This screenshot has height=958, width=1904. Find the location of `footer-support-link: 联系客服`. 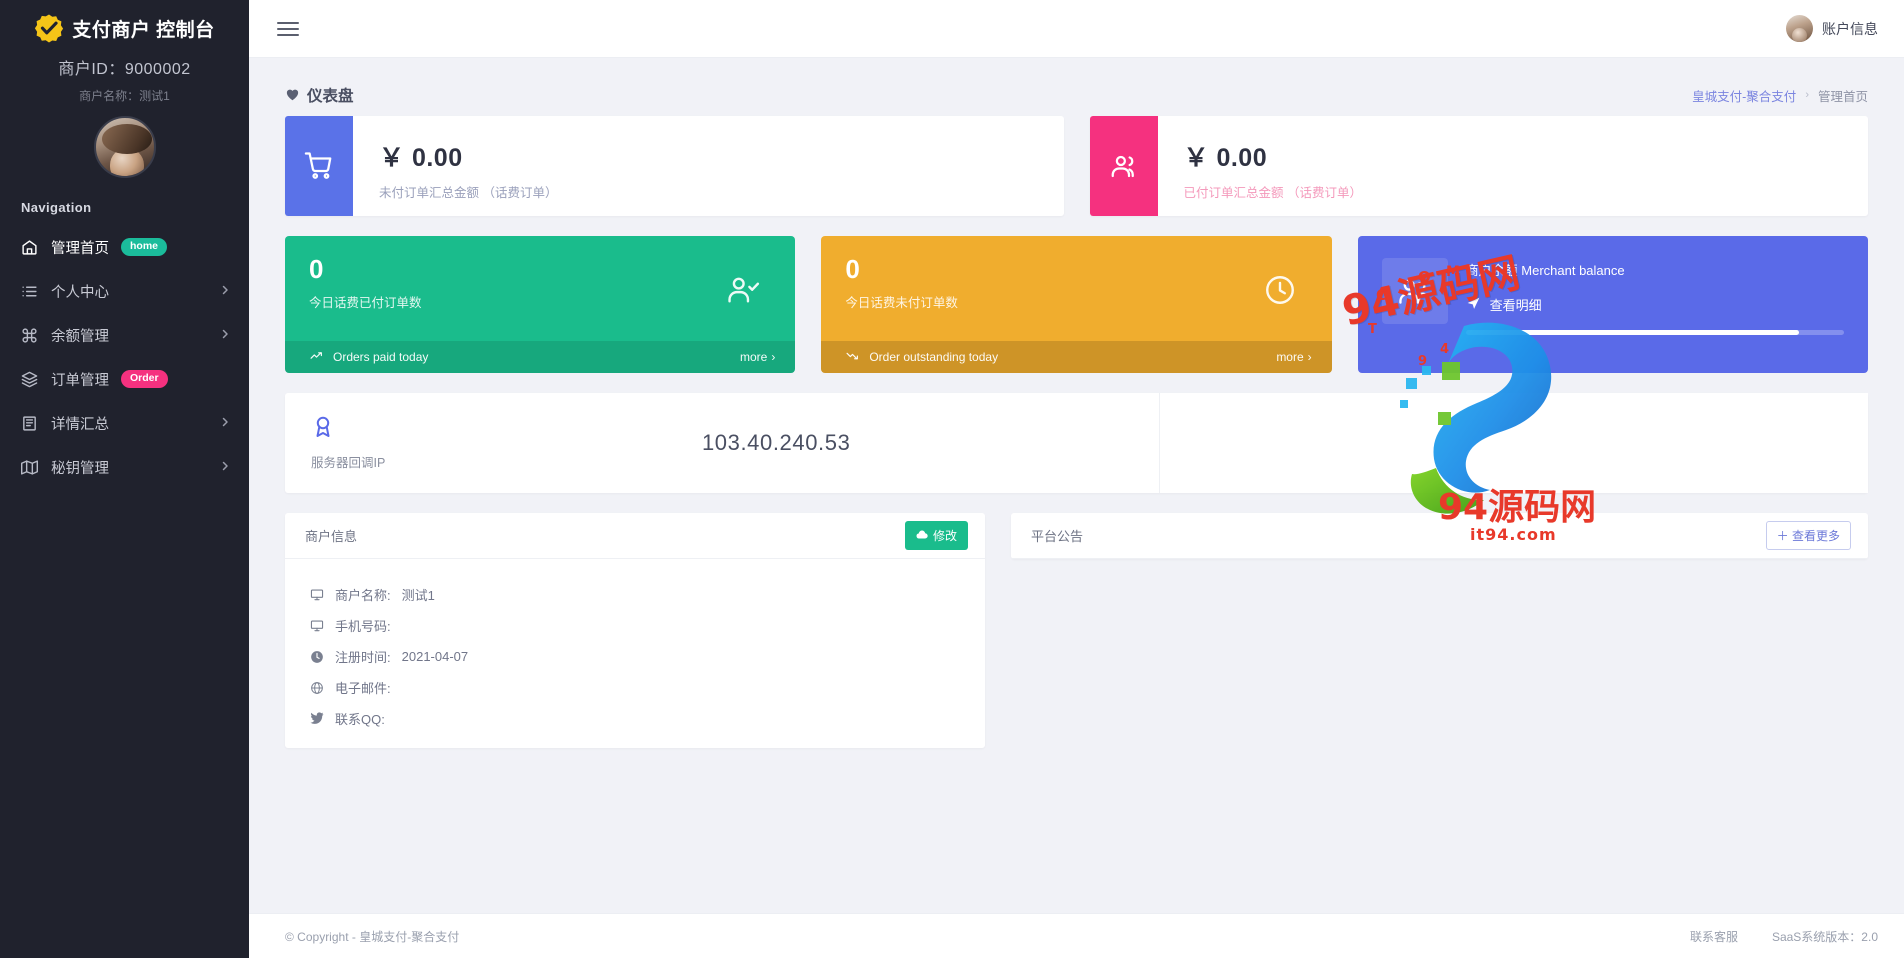

footer-support-link: 联系客服 is located at coordinates (1714, 936).